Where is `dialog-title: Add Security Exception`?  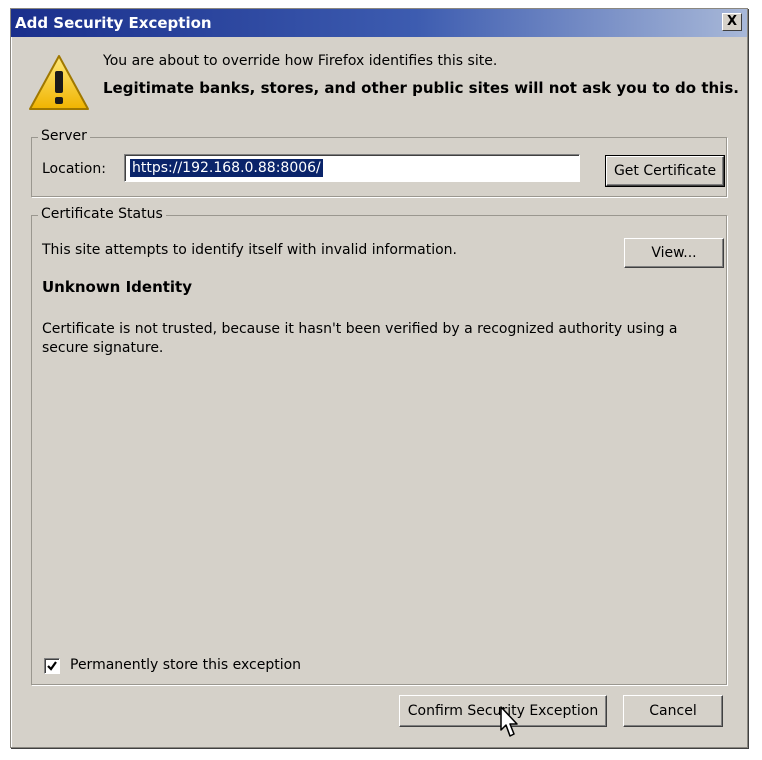
dialog-title: Add Security Exception is located at coordinates (113, 23).